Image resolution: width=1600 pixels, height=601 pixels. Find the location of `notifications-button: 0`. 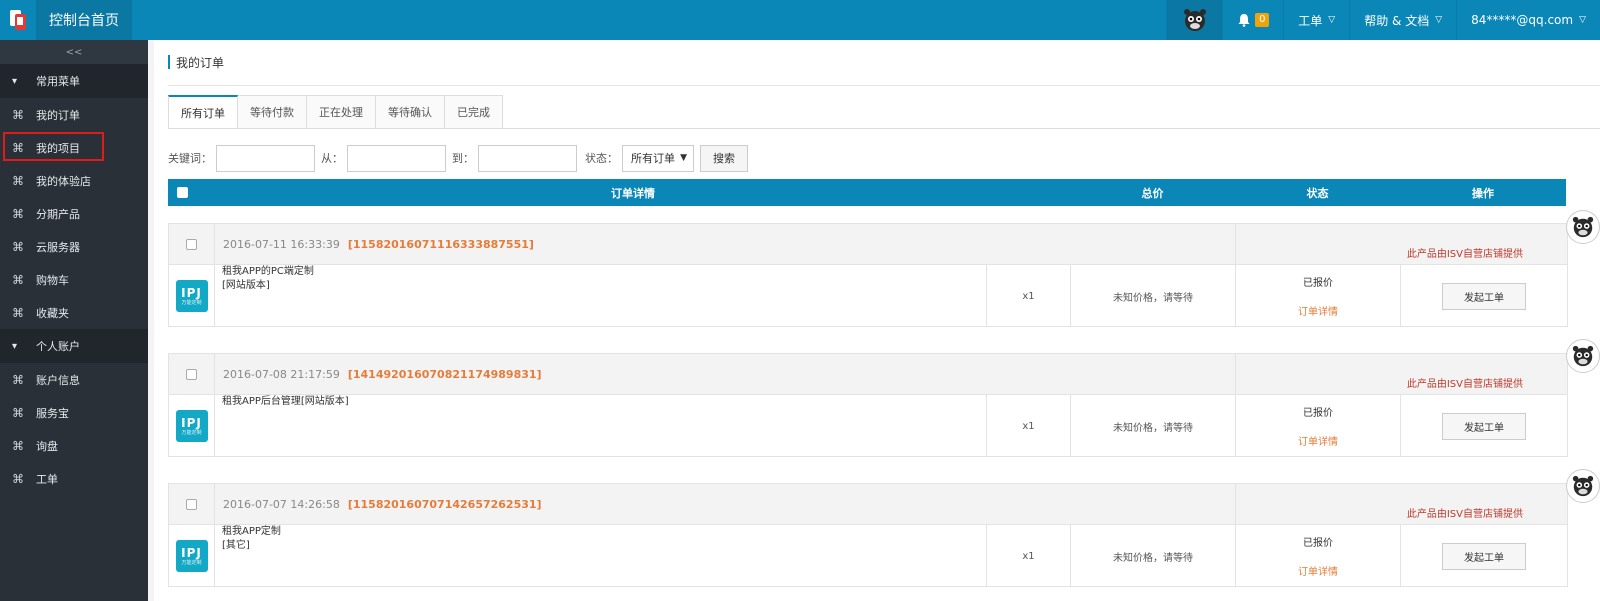

notifications-button: 0 is located at coordinates (1252, 20).